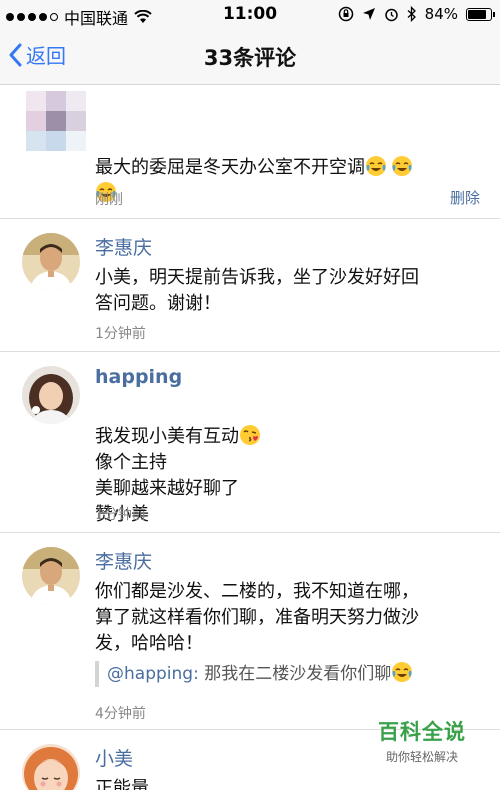 This screenshot has width=500, height=790. Describe the element at coordinates (153, 674) in the screenshot. I see `quote-user: @happing:` at that location.